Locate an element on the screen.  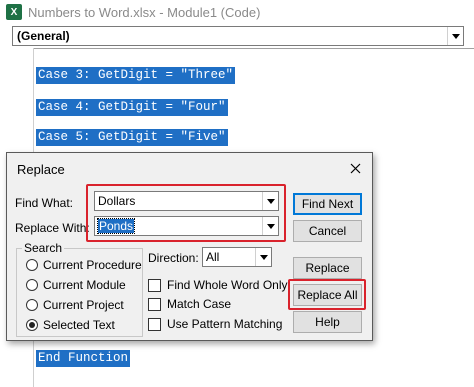
cancel-button: Cancel is located at coordinates (327, 231).